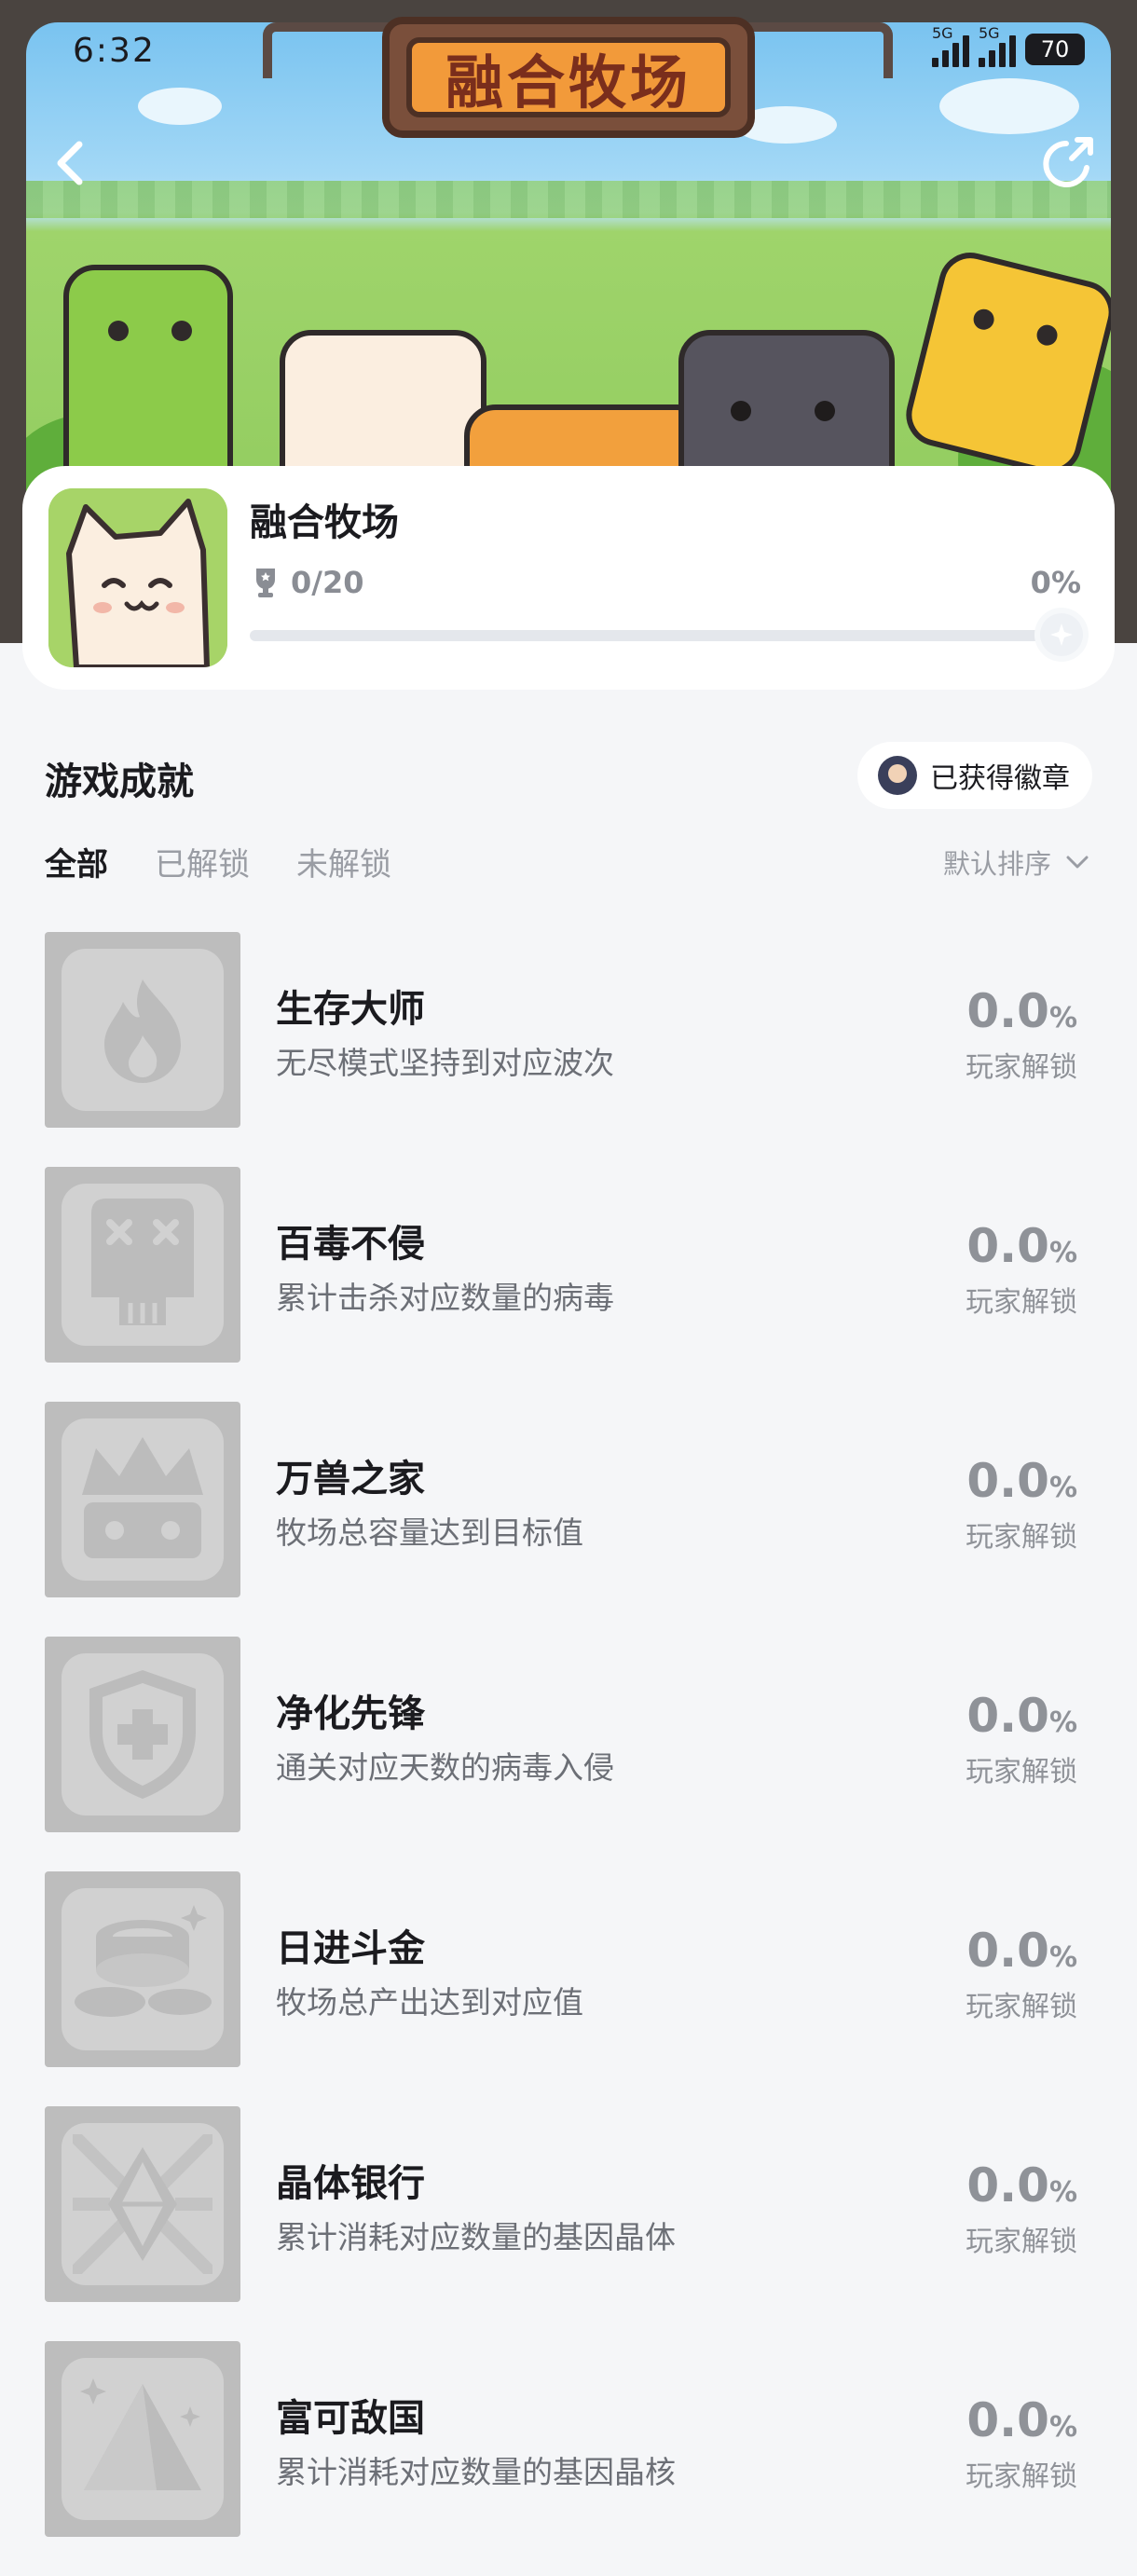 The height and width of the screenshot is (2576, 1137). Describe the element at coordinates (1077, 862) in the screenshot. I see `chevron-down-icon` at that location.